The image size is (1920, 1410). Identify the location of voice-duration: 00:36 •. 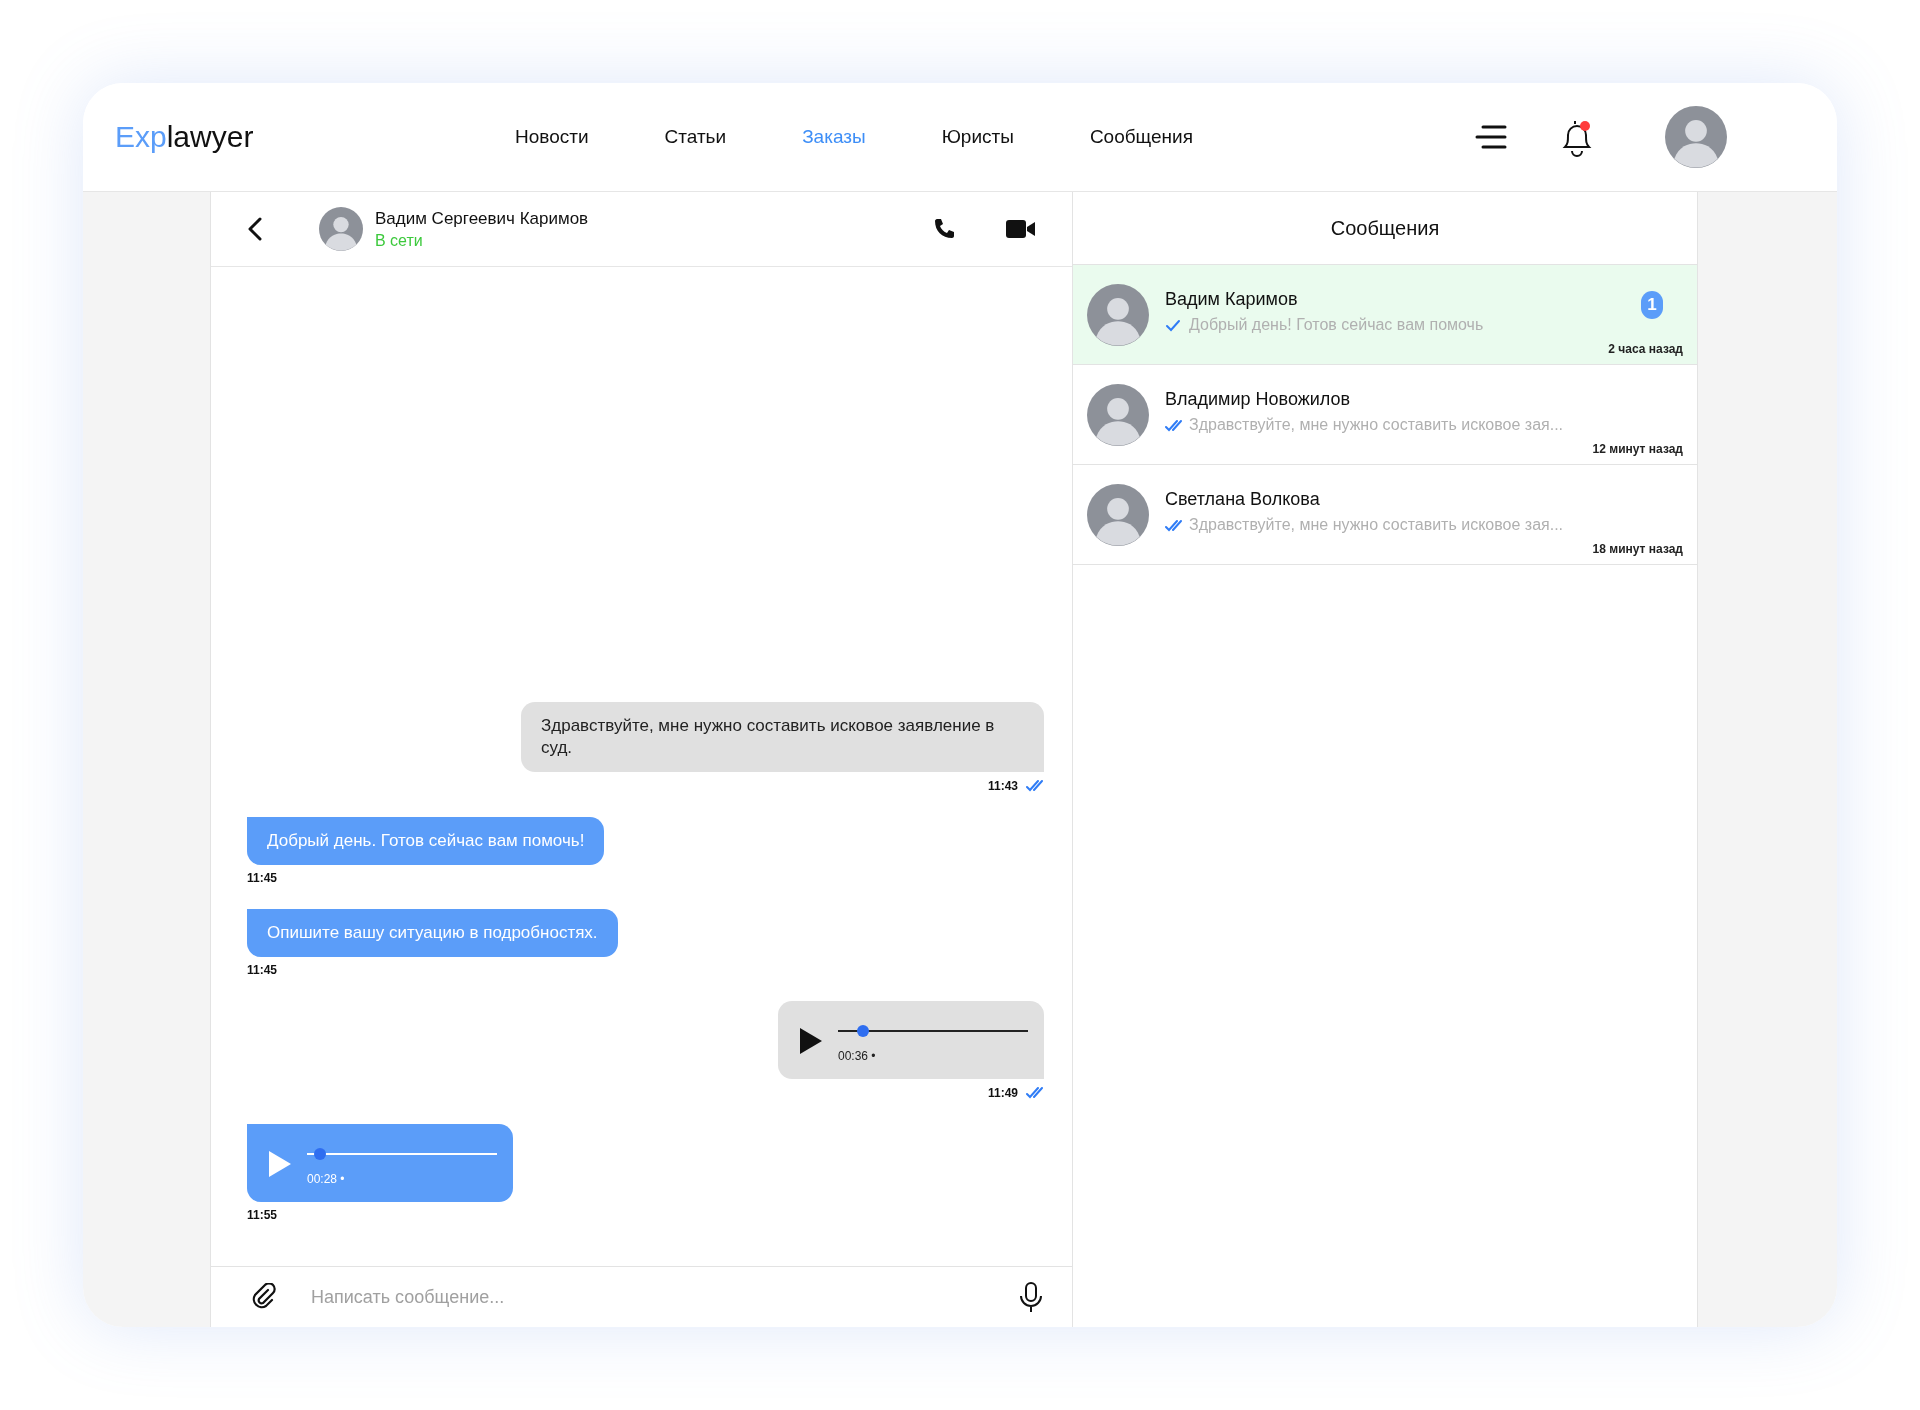
(857, 1056).